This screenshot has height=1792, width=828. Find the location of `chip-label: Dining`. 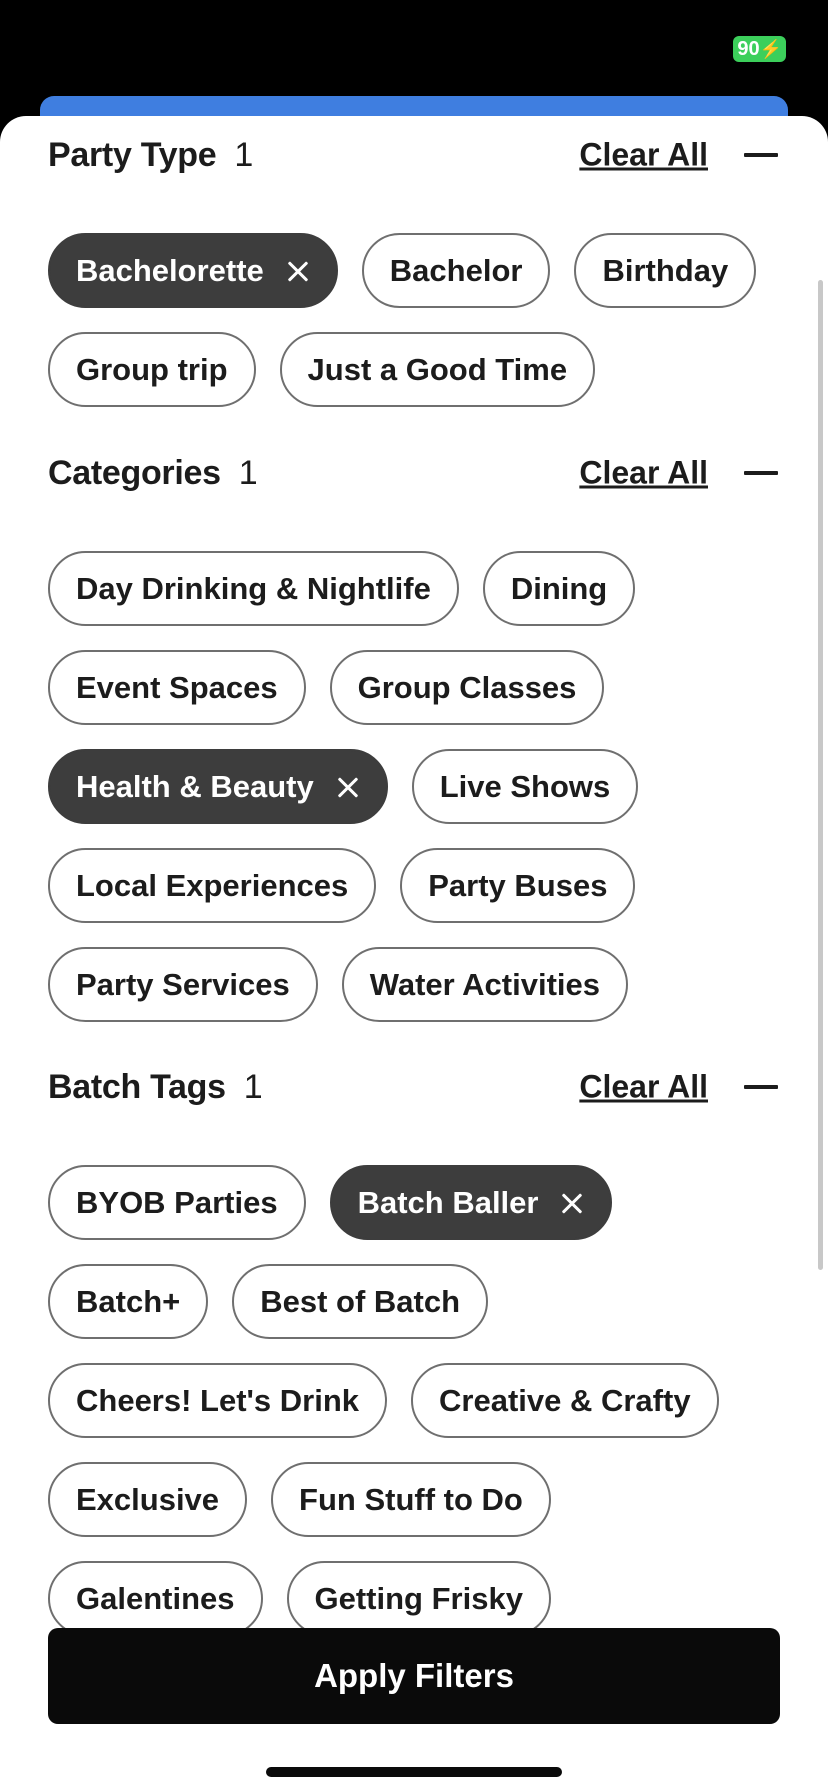

chip-label: Dining is located at coordinates (559, 588).